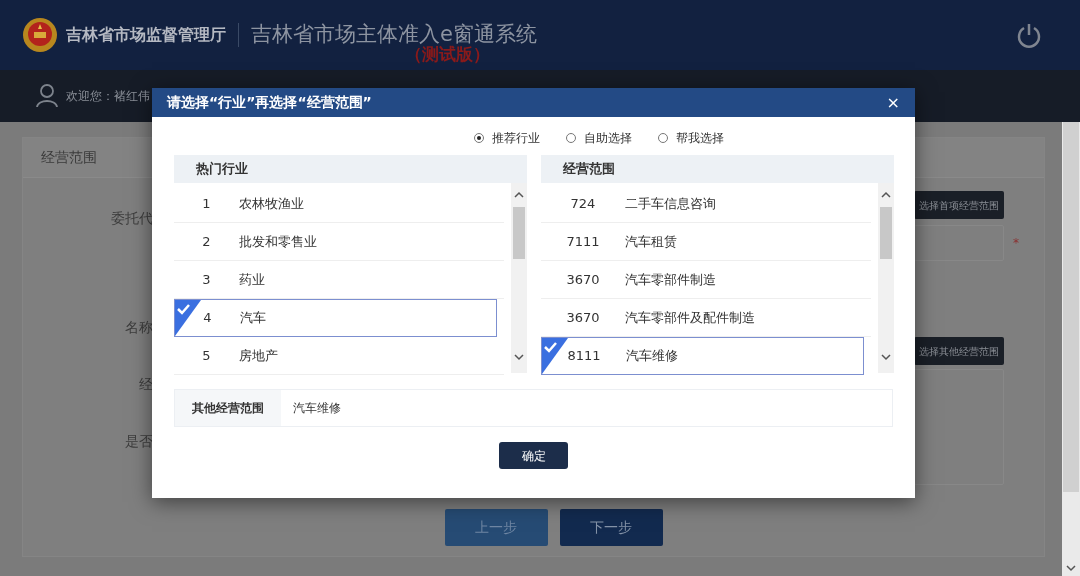 The width and height of the screenshot is (1080, 576). I want to click on row-name: 批发和零售业, so click(278, 241).